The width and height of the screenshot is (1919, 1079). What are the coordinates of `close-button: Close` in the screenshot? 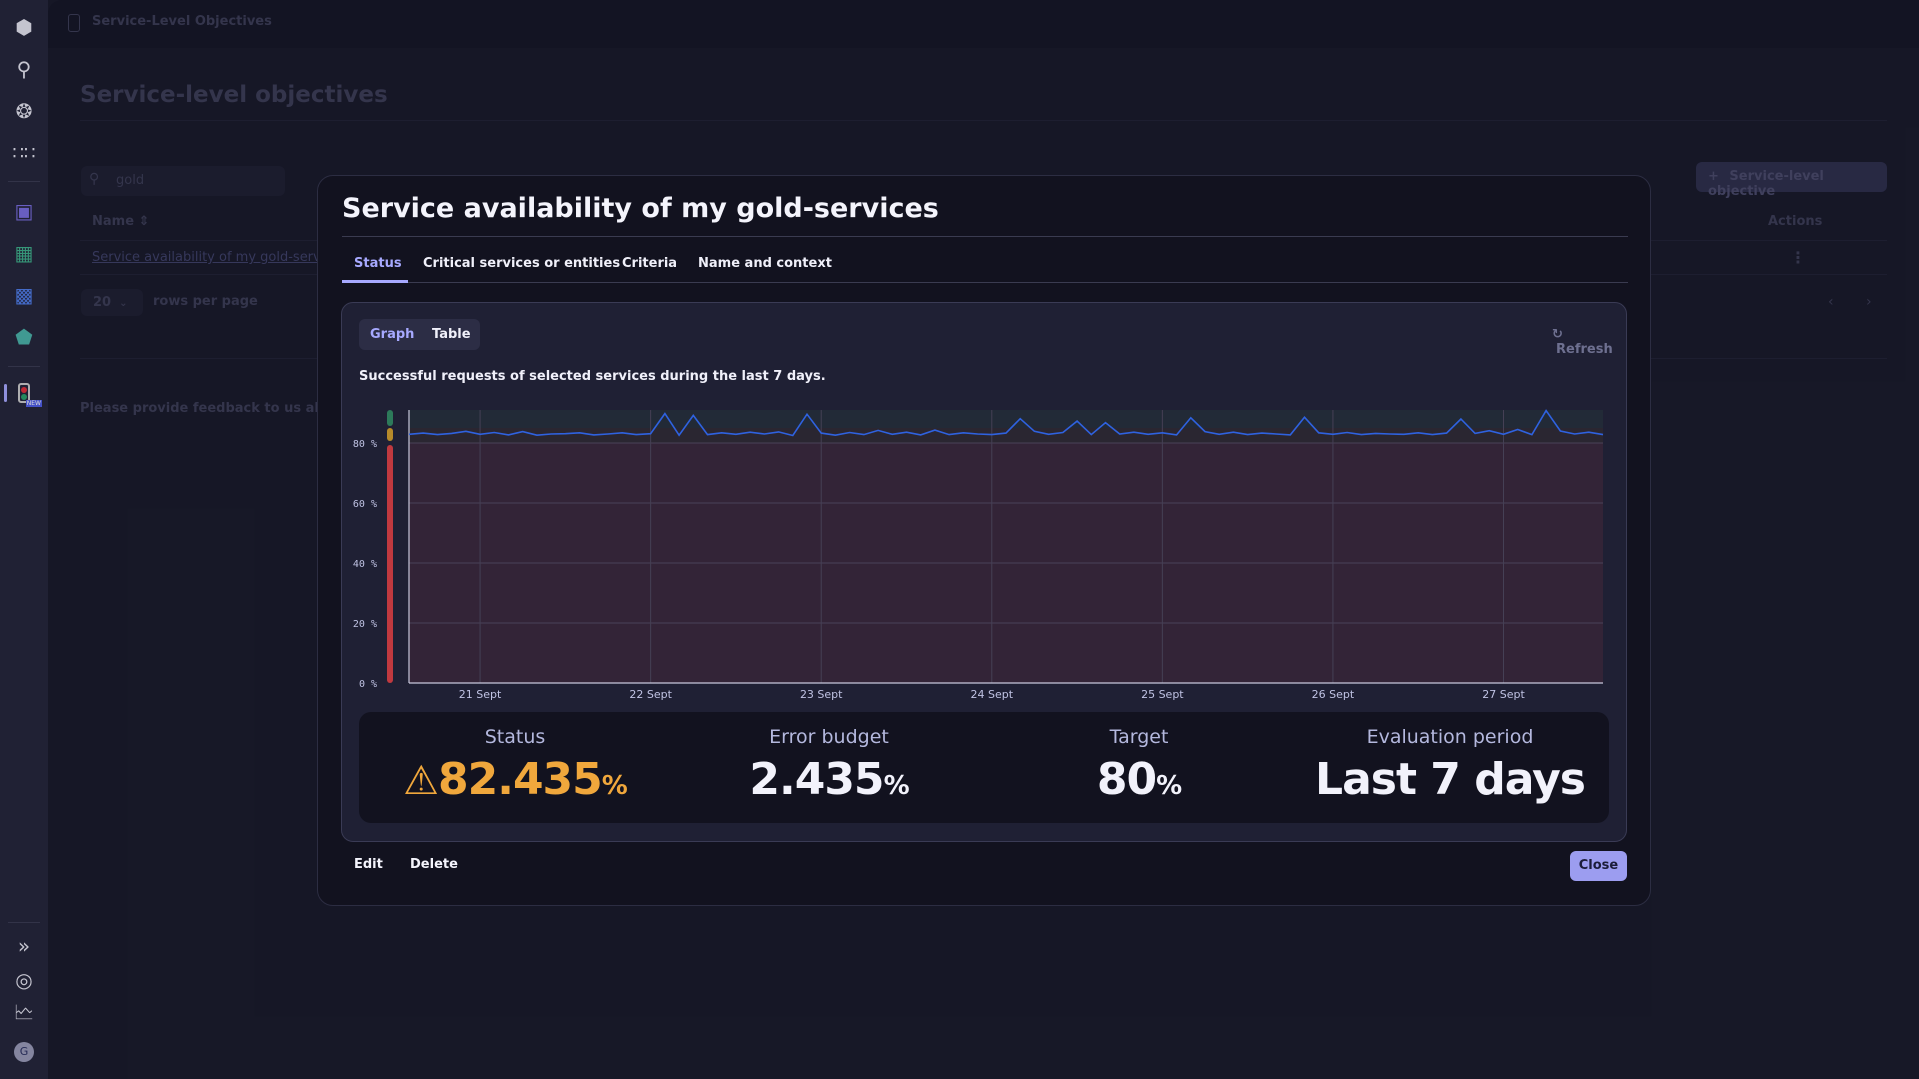 It's located at (1598, 866).